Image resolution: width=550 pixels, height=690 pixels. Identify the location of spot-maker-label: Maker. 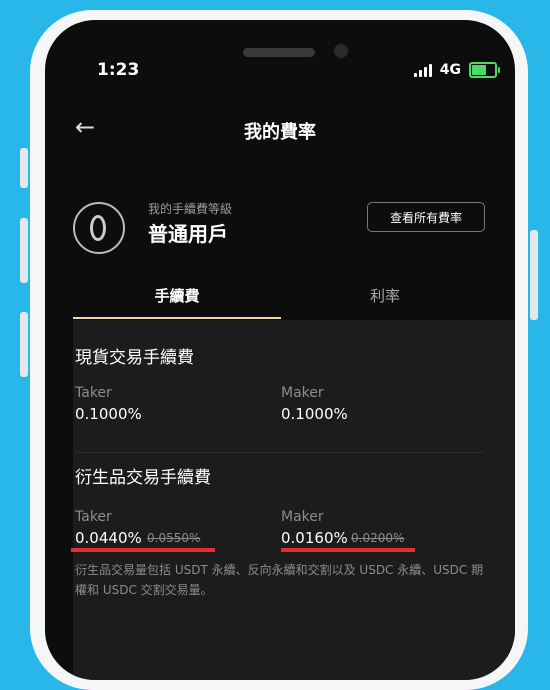
(302, 393).